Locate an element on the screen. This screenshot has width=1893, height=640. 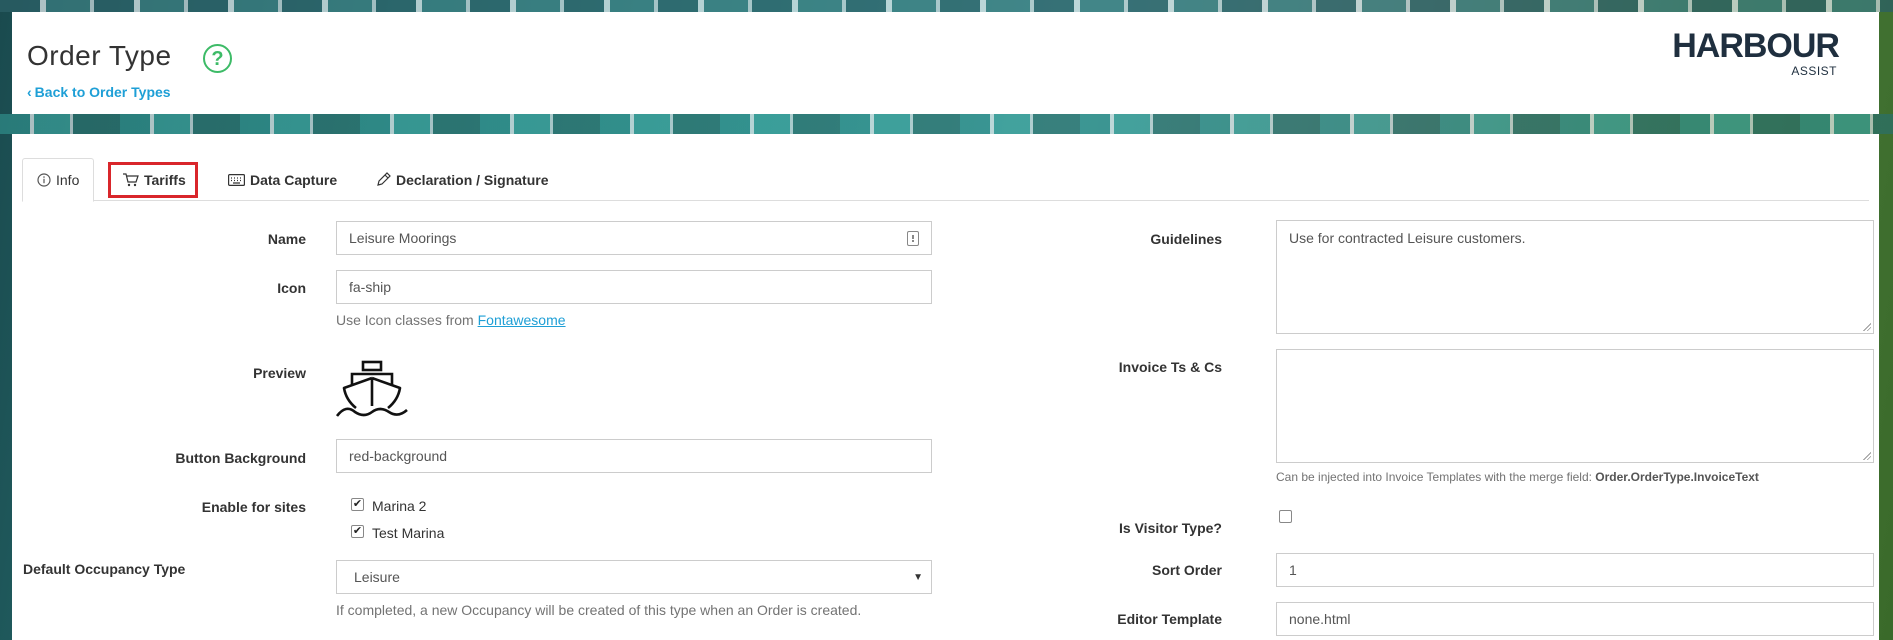
caret-down-icon: ▼ is located at coordinates (918, 577).